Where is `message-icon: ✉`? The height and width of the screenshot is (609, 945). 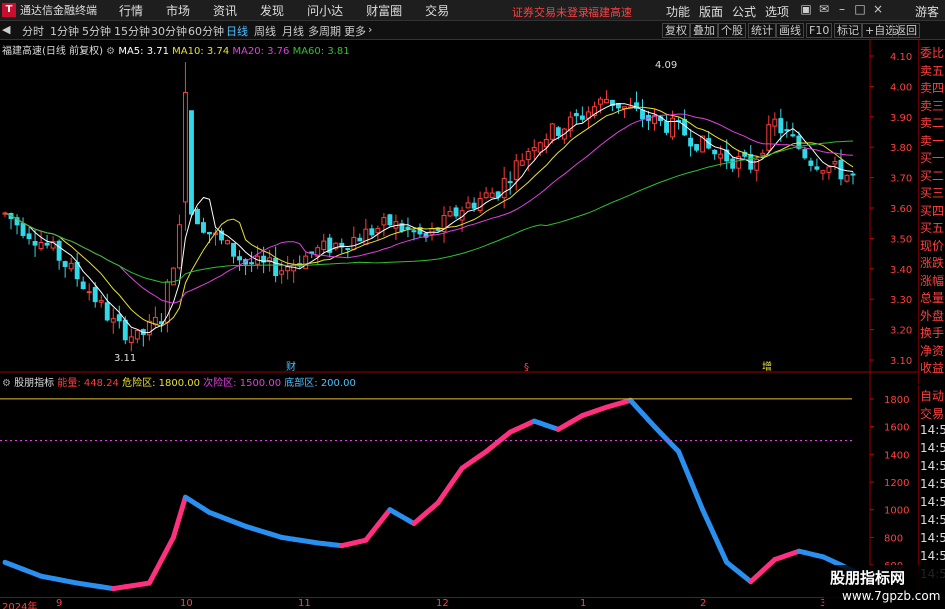
message-icon: ✉ is located at coordinates (824, 9).